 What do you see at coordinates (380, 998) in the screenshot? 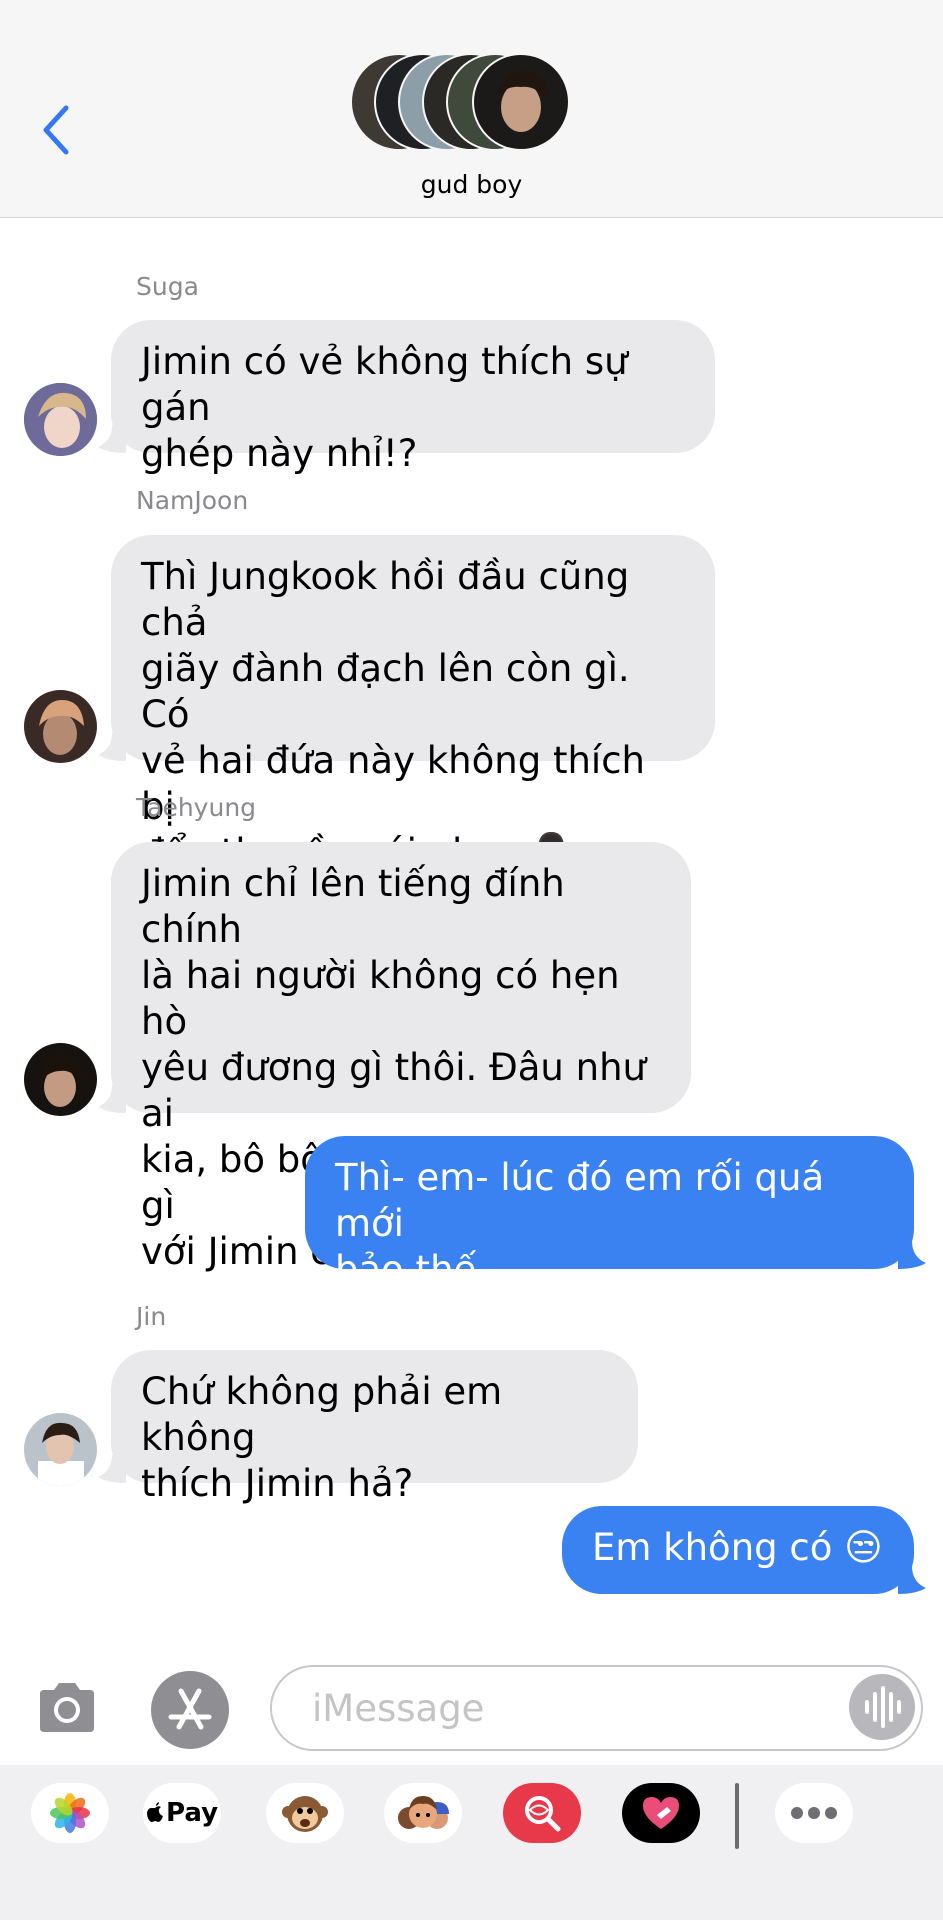
I see `message-text-line: là hai người không có hẹn hò` at bounding box center [380, 998].